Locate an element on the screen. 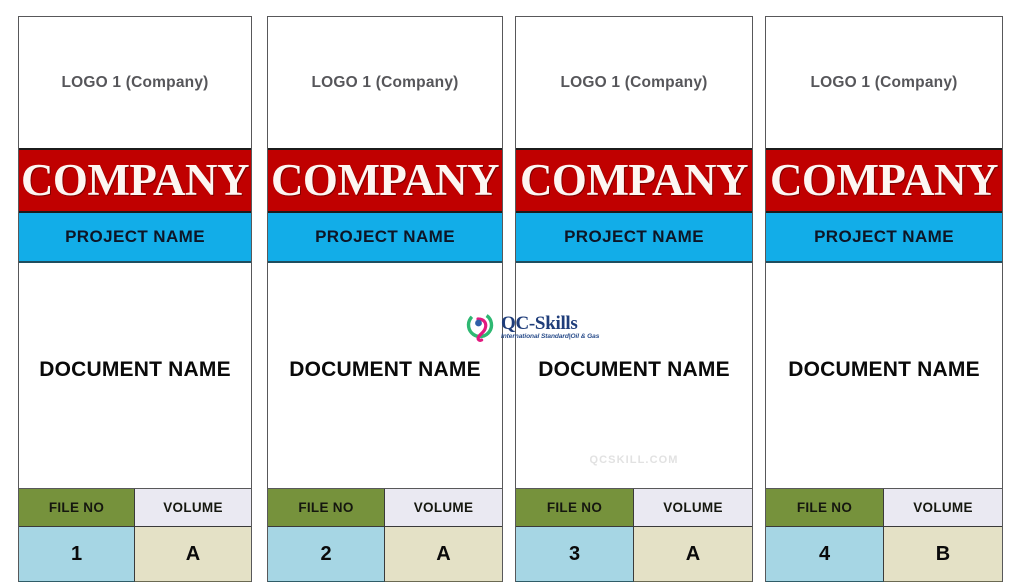  table-value-row-1: 1 A is located at coordinates (135, 554).